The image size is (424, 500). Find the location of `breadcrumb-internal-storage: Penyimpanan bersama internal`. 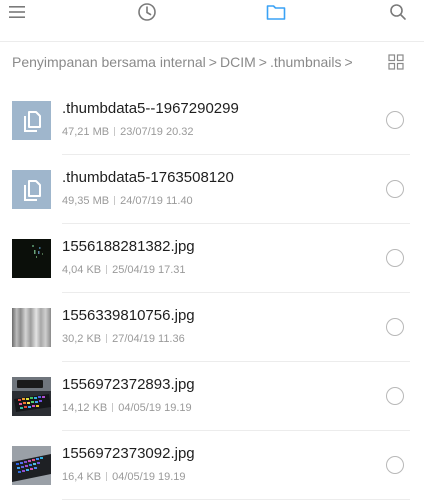

breadcrumb-internal-storage: Penyimpanan bersama internal is located at coordinates (109, 62).